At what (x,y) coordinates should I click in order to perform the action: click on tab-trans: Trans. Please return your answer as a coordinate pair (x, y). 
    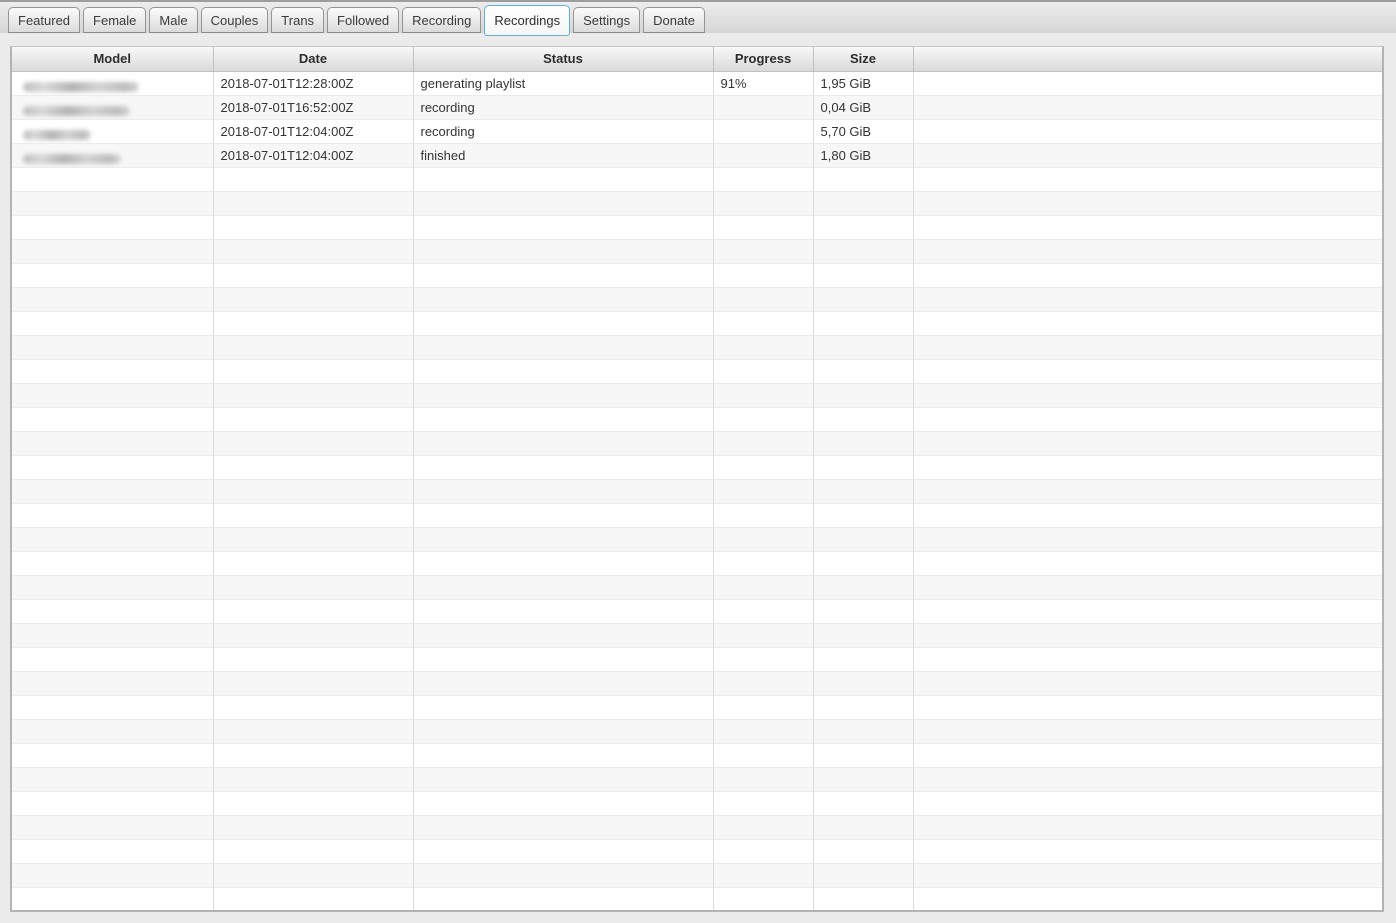
    Looking at the image, I should click on (298, 20).